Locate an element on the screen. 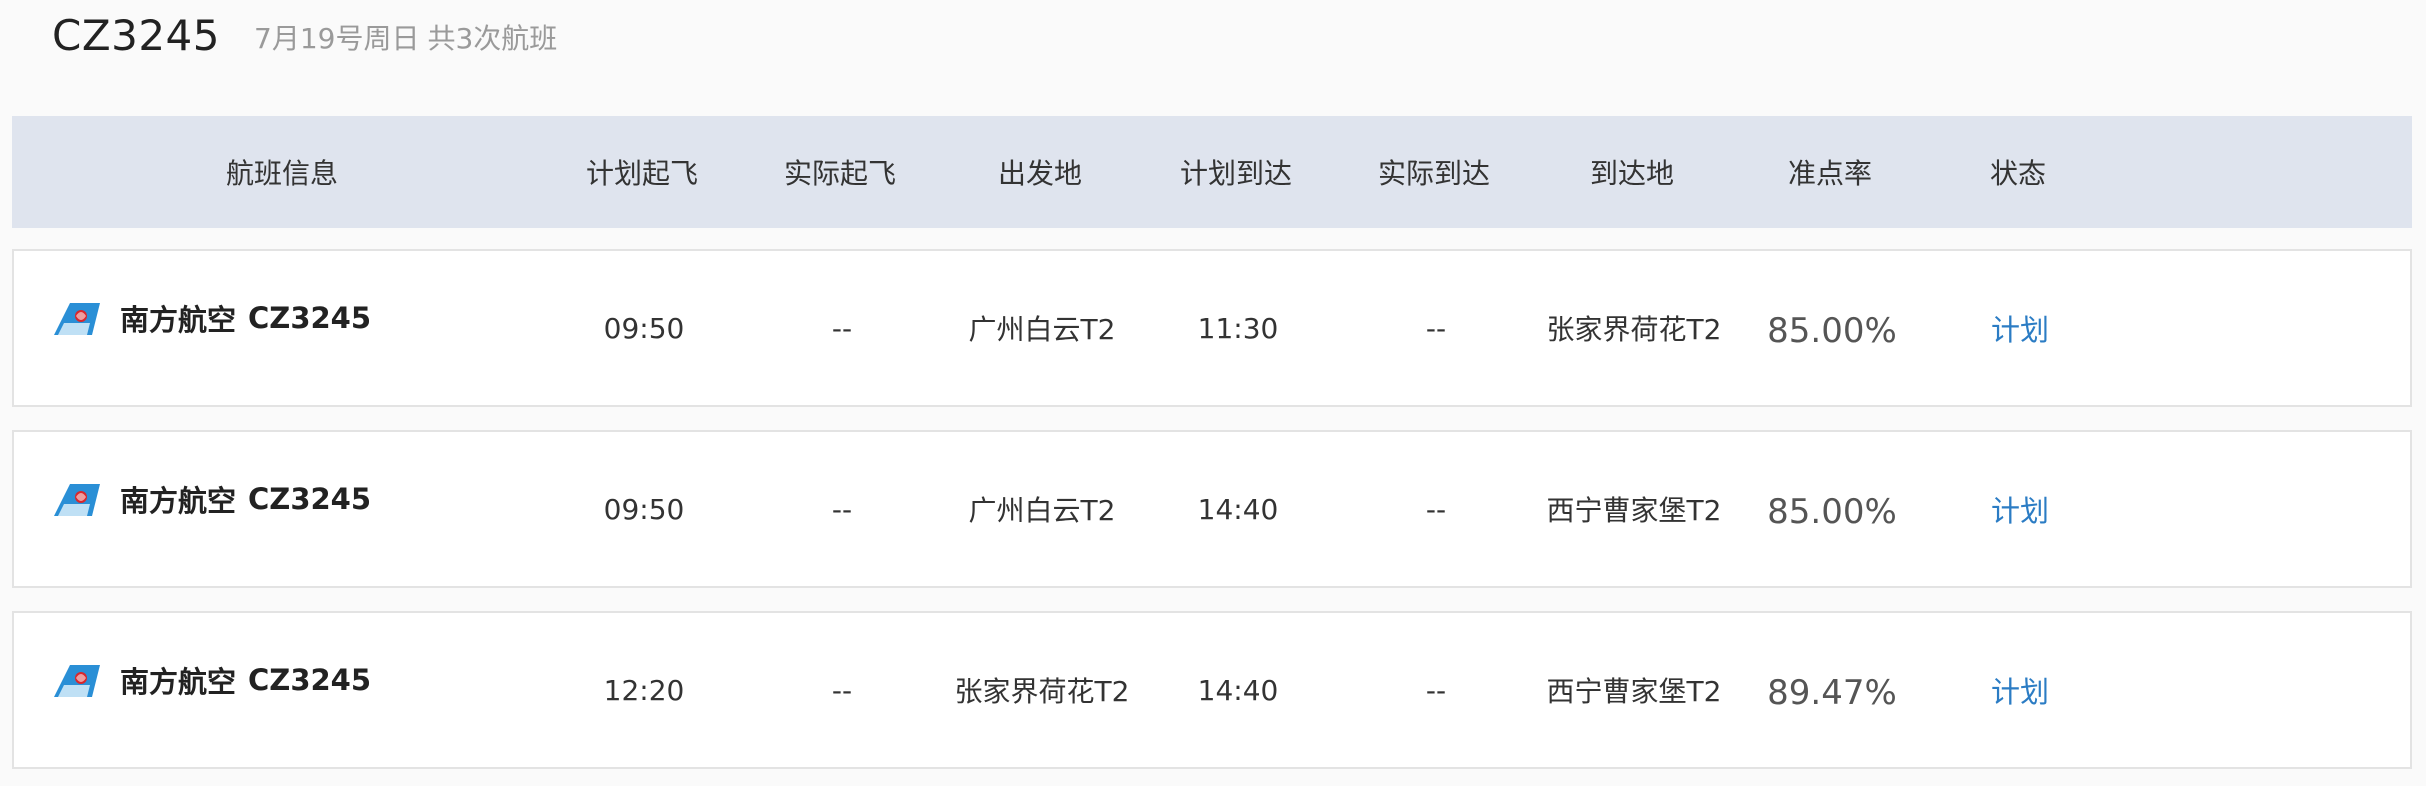  column-header-status: 状态 is located at coordinates (2017, 173).